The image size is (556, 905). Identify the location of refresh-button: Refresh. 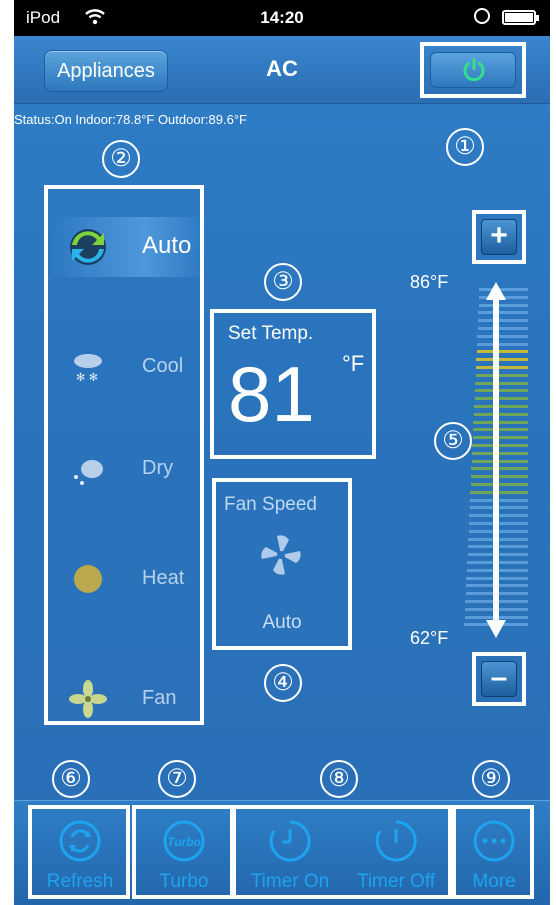
(80, 854).